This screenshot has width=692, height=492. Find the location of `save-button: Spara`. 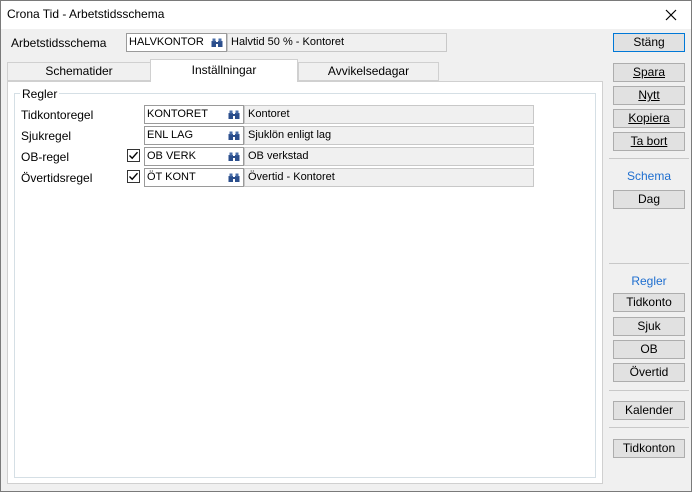

save-button: Spara is located at coordinates (649, 72).